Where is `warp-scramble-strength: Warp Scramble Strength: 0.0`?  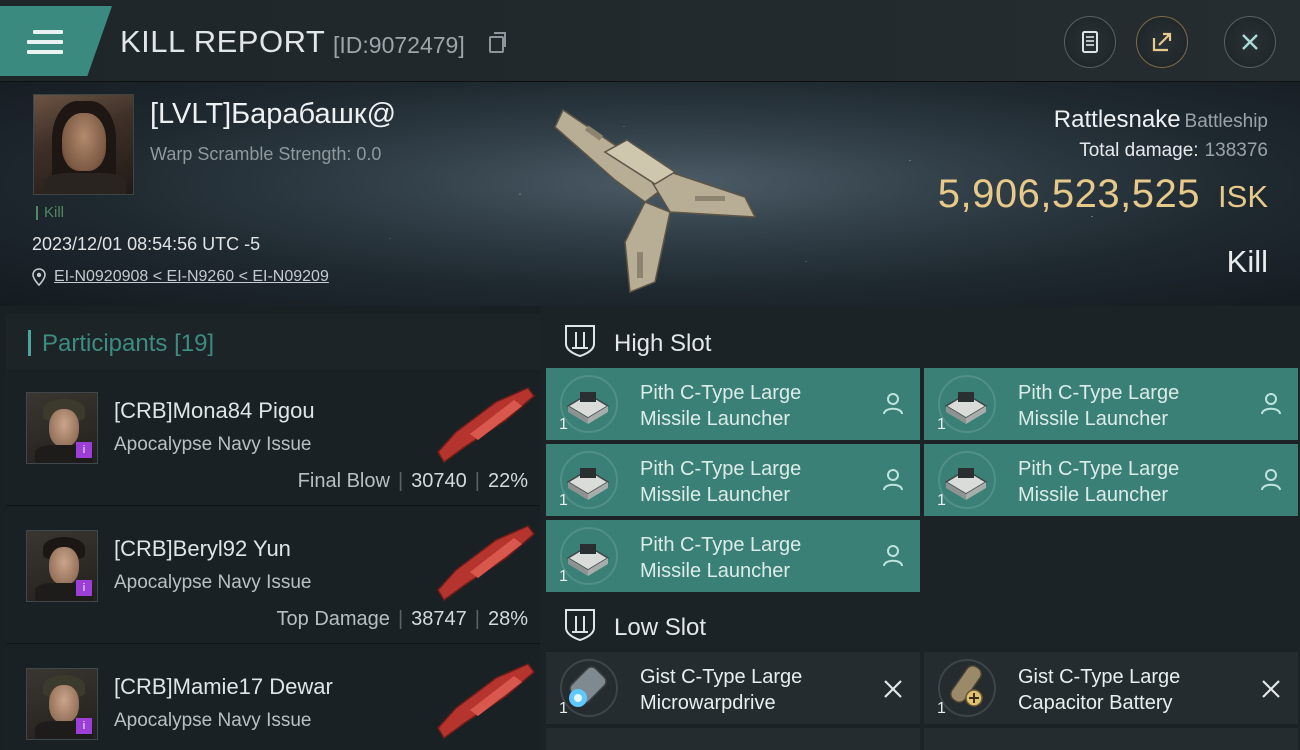 warp-scramble-strength: Warp Scramble Strength: 0.0 is located at coordinates (266, 154).